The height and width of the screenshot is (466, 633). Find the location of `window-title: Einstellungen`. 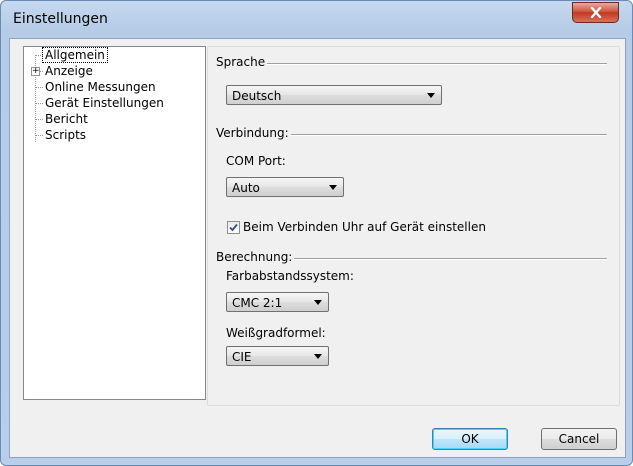

window-title: Einstellungen is located at coordinates (60, 19).